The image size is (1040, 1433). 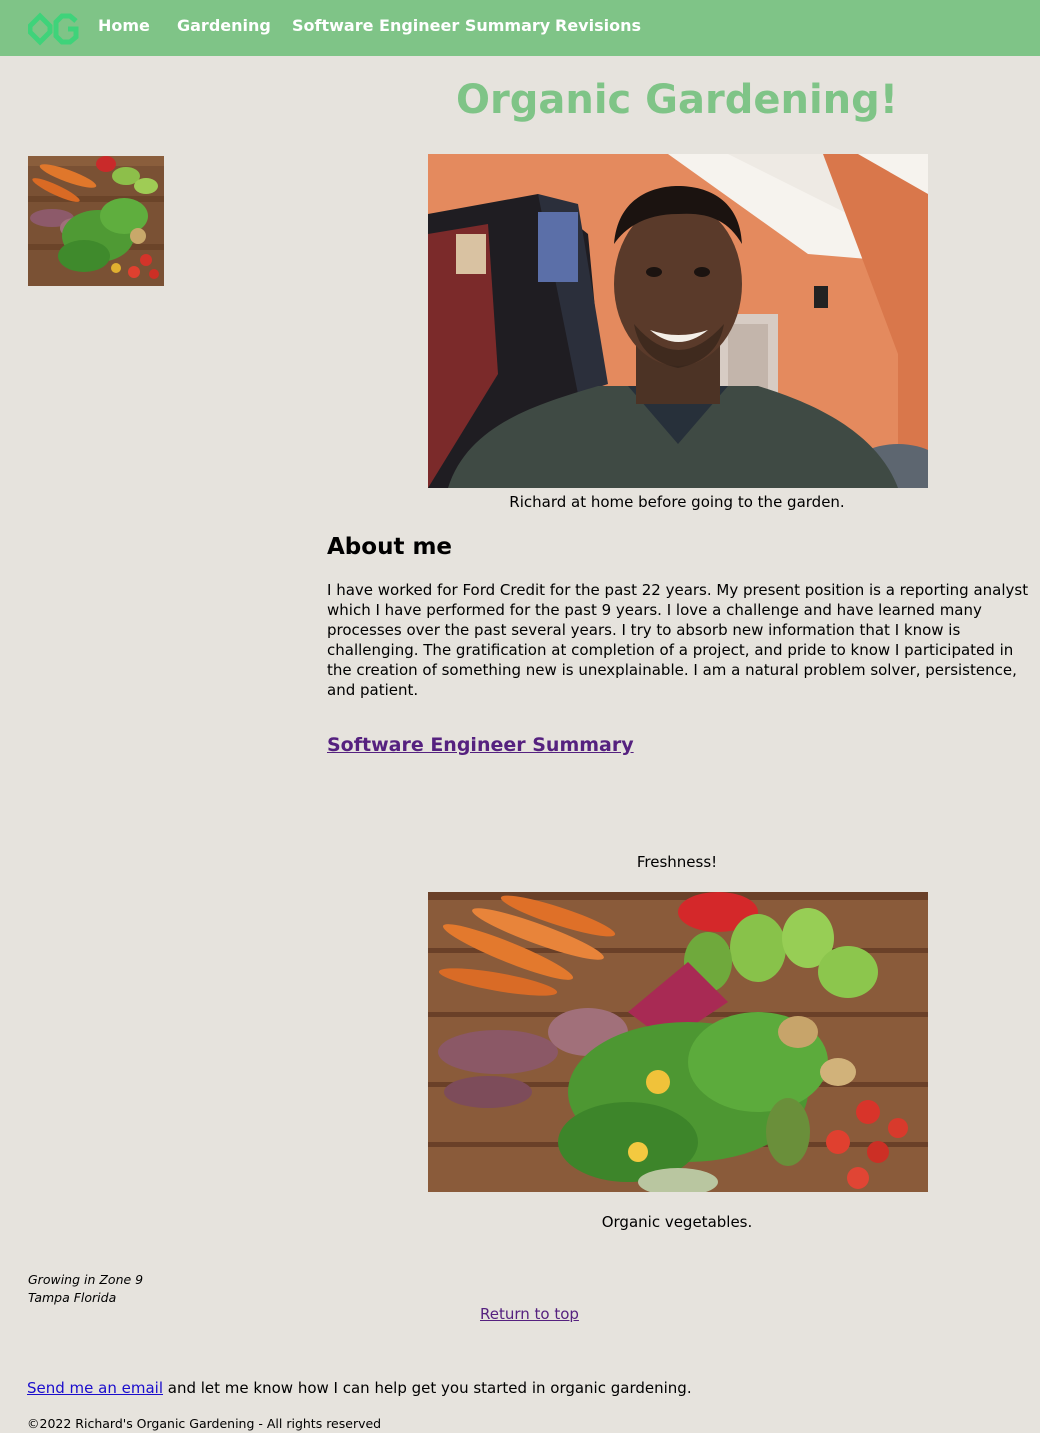 What do you see at coordinates (85, 1289) in the screenshot?
I see `location-info: Growing in Zone 9 Tampa Florida` at bounding box center [85, 1289].